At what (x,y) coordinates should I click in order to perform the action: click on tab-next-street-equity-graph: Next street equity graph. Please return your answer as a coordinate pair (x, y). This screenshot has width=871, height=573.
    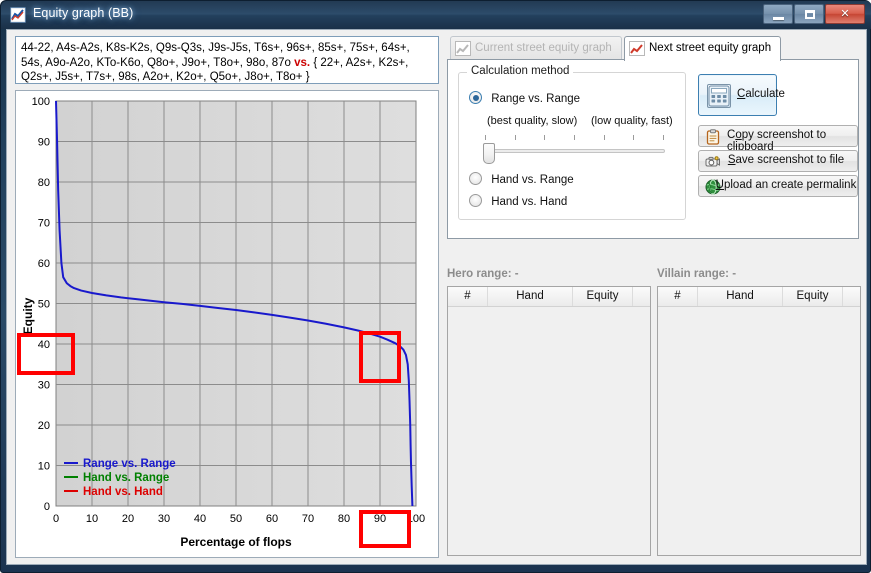
    Looking at the image, I should click on (703, 48).